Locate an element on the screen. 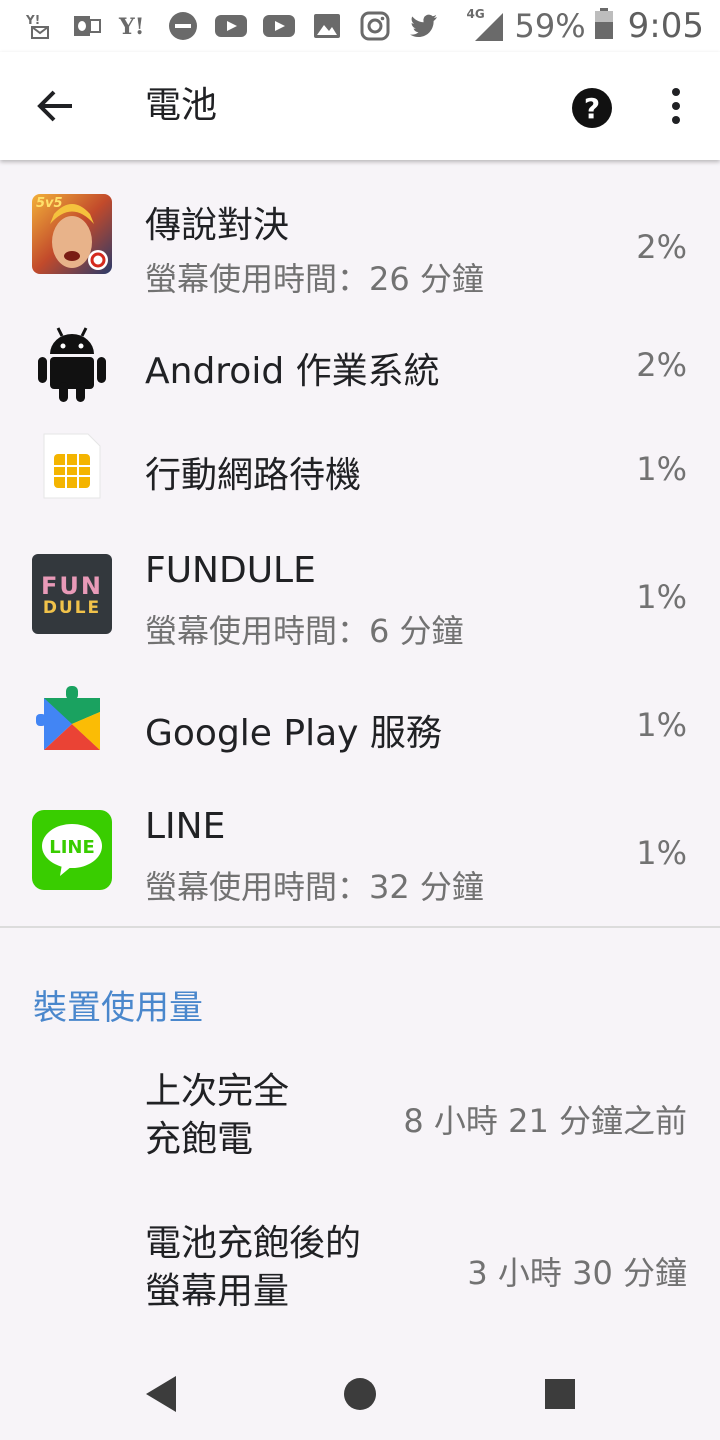 This screenshot has width=720, height=1440. gallery-icon is located at coordinates (327, 26).